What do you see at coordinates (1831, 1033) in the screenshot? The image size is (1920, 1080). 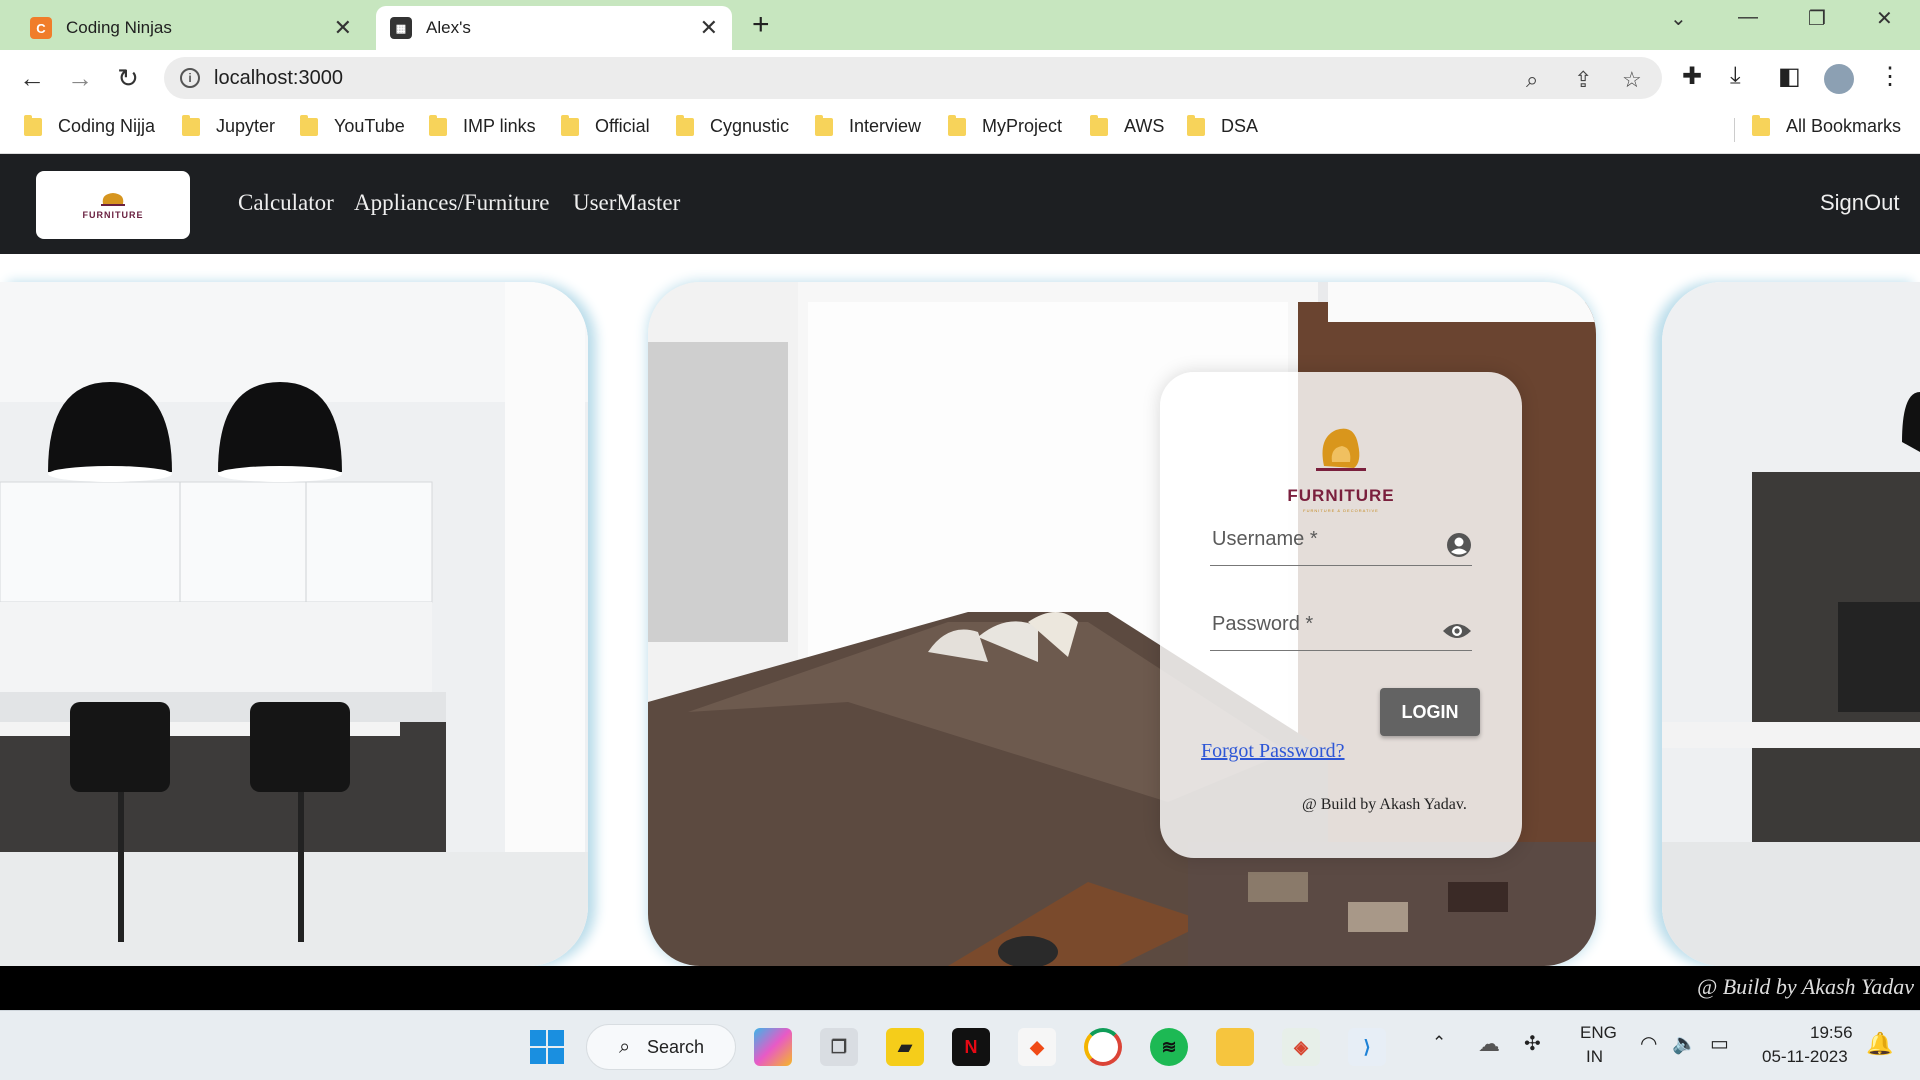 I see `clock-time: 19:56` at bounding box center [1831, 1033].